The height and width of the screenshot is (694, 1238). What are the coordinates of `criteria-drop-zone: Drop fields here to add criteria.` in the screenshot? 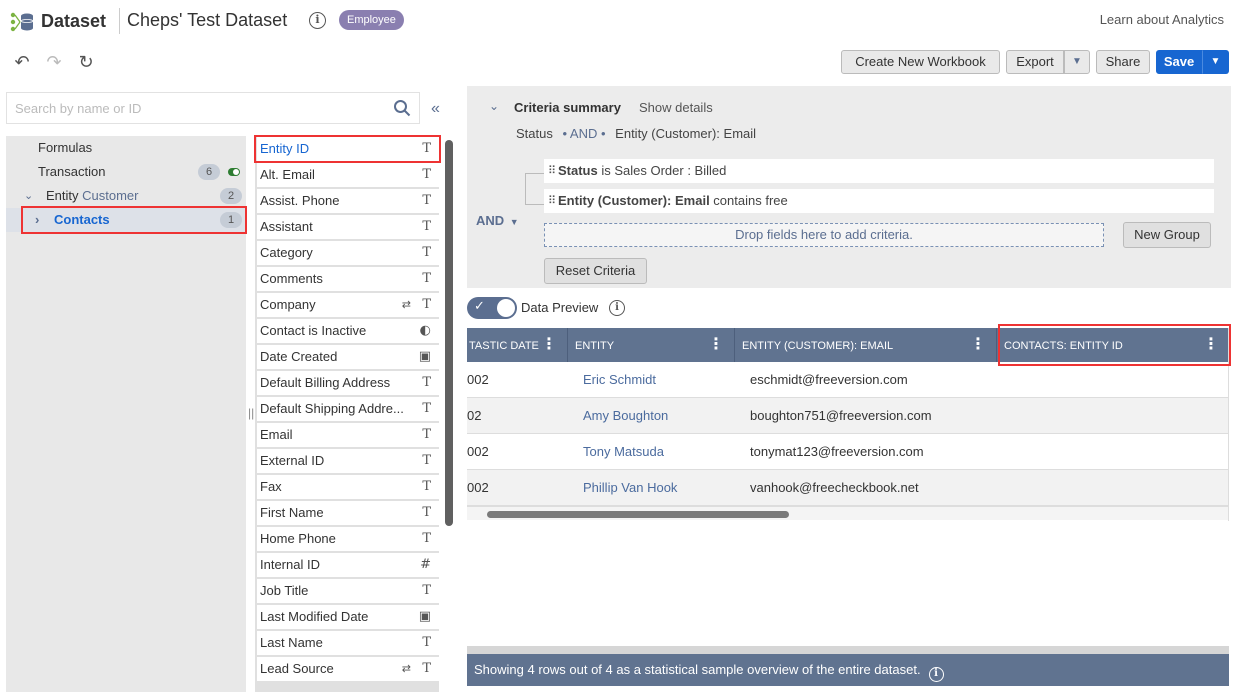 It's located at (824, 235).